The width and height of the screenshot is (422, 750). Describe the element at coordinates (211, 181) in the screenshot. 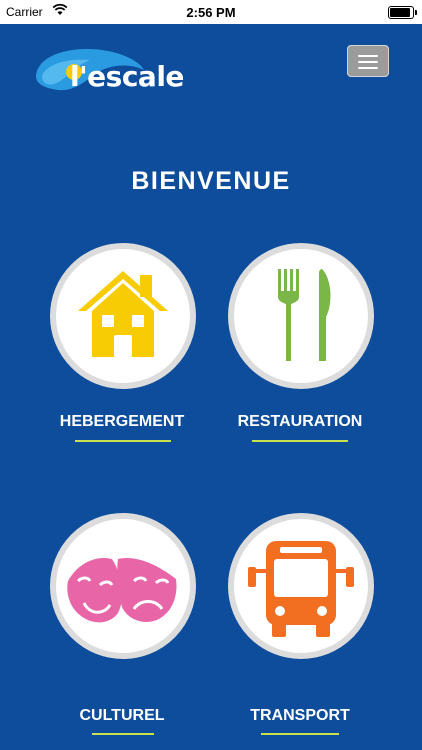

I see `page-title: BIENVENUE` at that location.